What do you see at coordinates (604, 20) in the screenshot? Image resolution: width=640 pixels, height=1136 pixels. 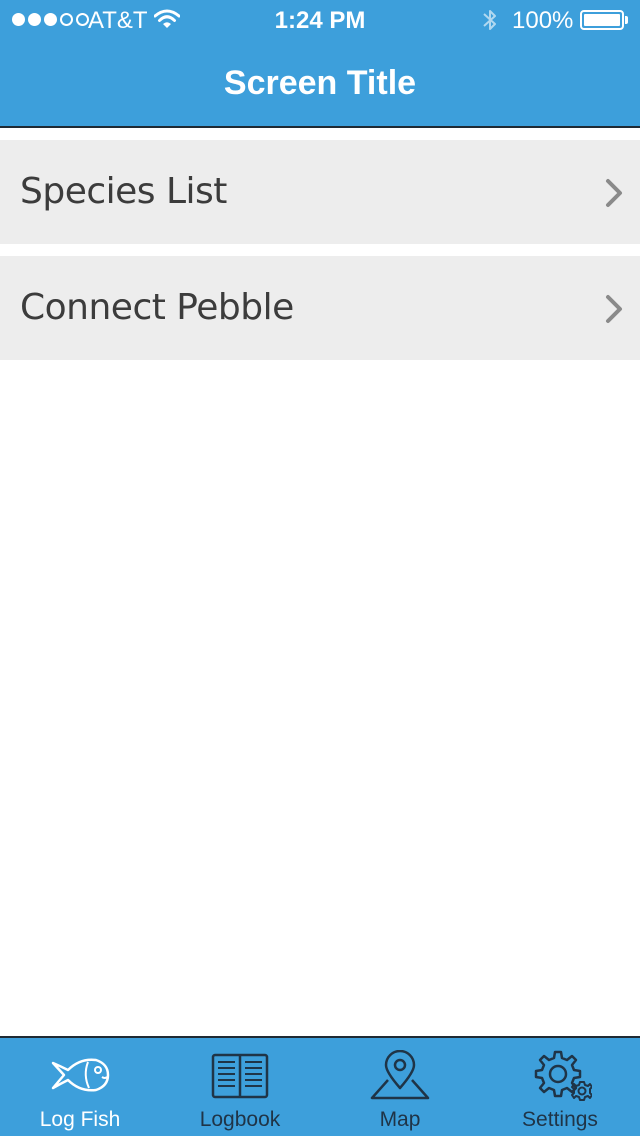 I see `battery-icon` at bounding box center [604, 20].